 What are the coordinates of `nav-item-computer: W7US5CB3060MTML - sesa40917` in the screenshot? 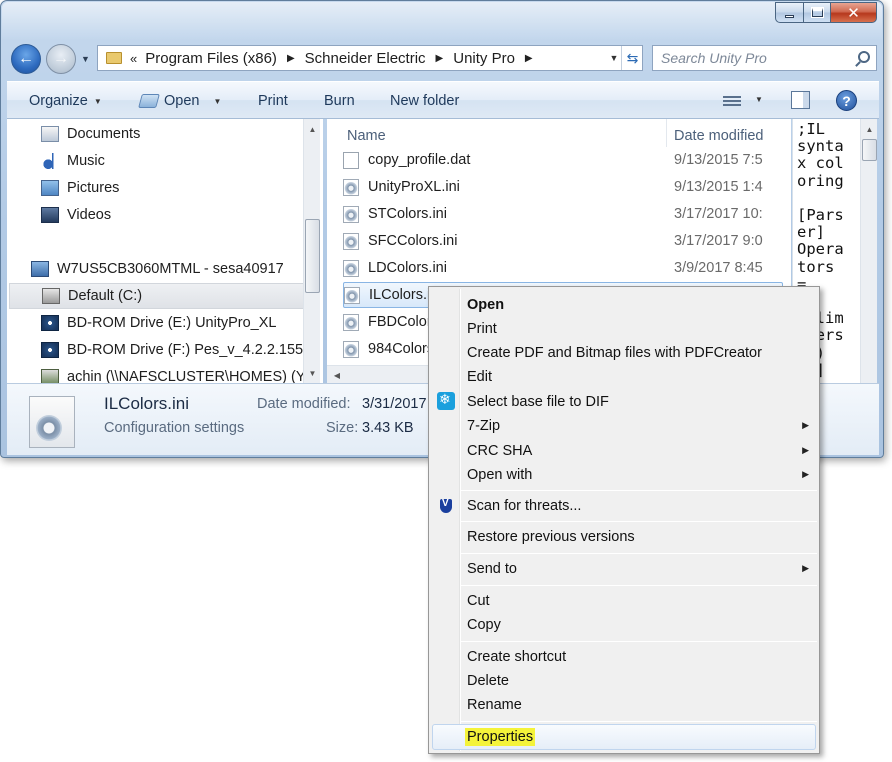 It's located at (157, 269).